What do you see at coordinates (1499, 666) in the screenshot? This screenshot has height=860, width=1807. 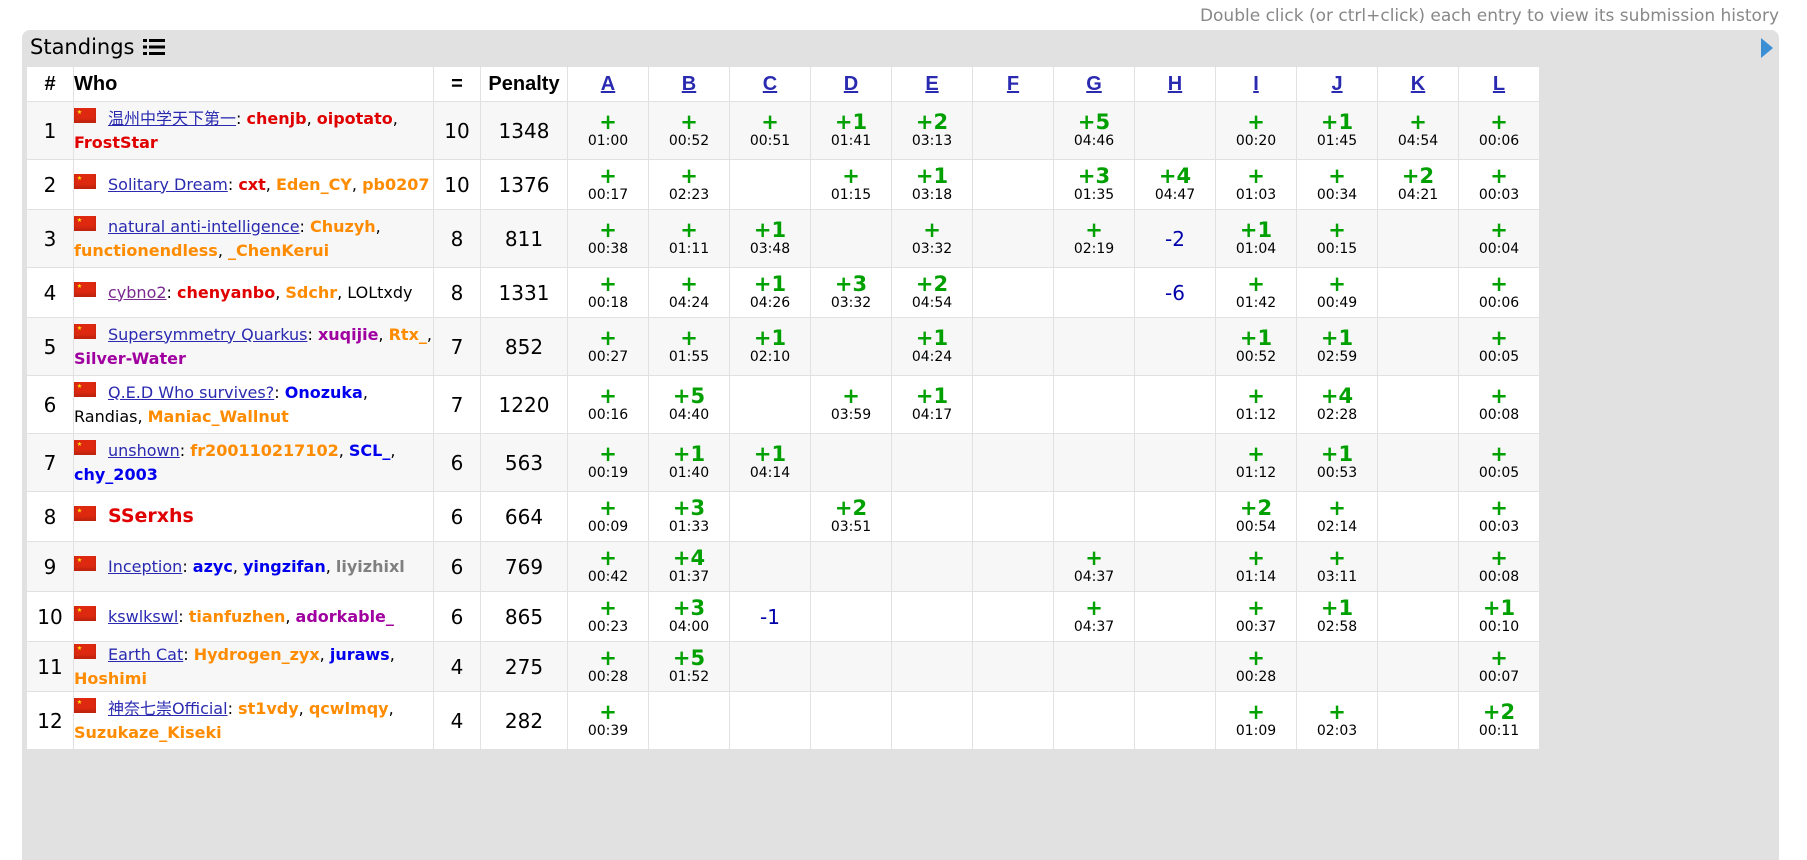 I see `problem-cell-l: +00:07` at bounding box center [1499, 666].